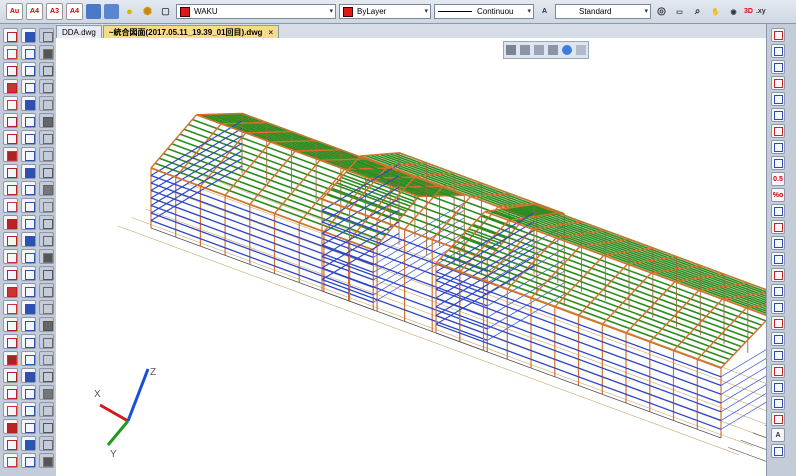  What do you see at coordinates (679, 11) in the screenshot?
I see `window-icon: ▭` at bounding box center [679, 11].